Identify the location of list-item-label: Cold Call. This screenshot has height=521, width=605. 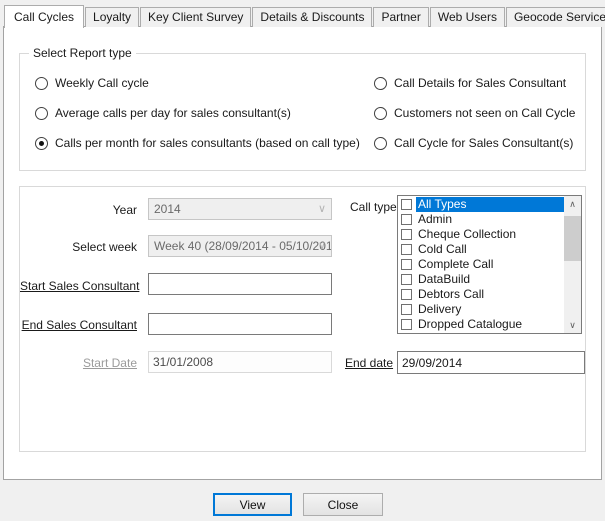
(442, 249).